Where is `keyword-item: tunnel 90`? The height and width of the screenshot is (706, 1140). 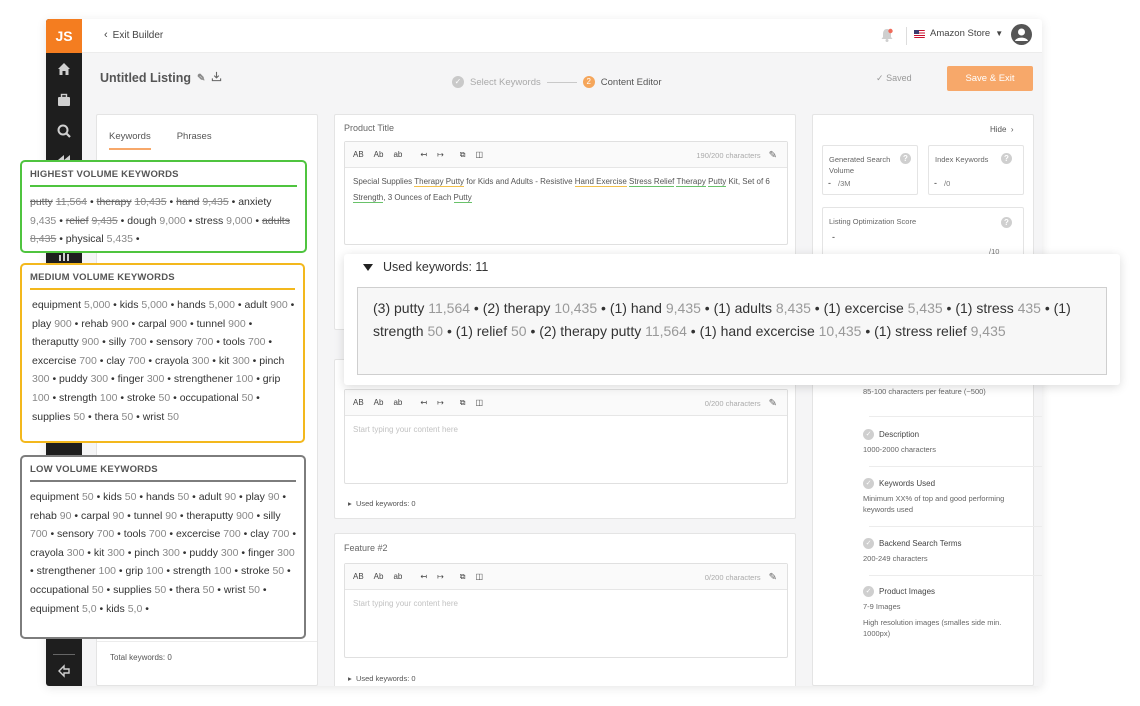 keyword-item: tunnel 90 is located at coordinates (155, 516).